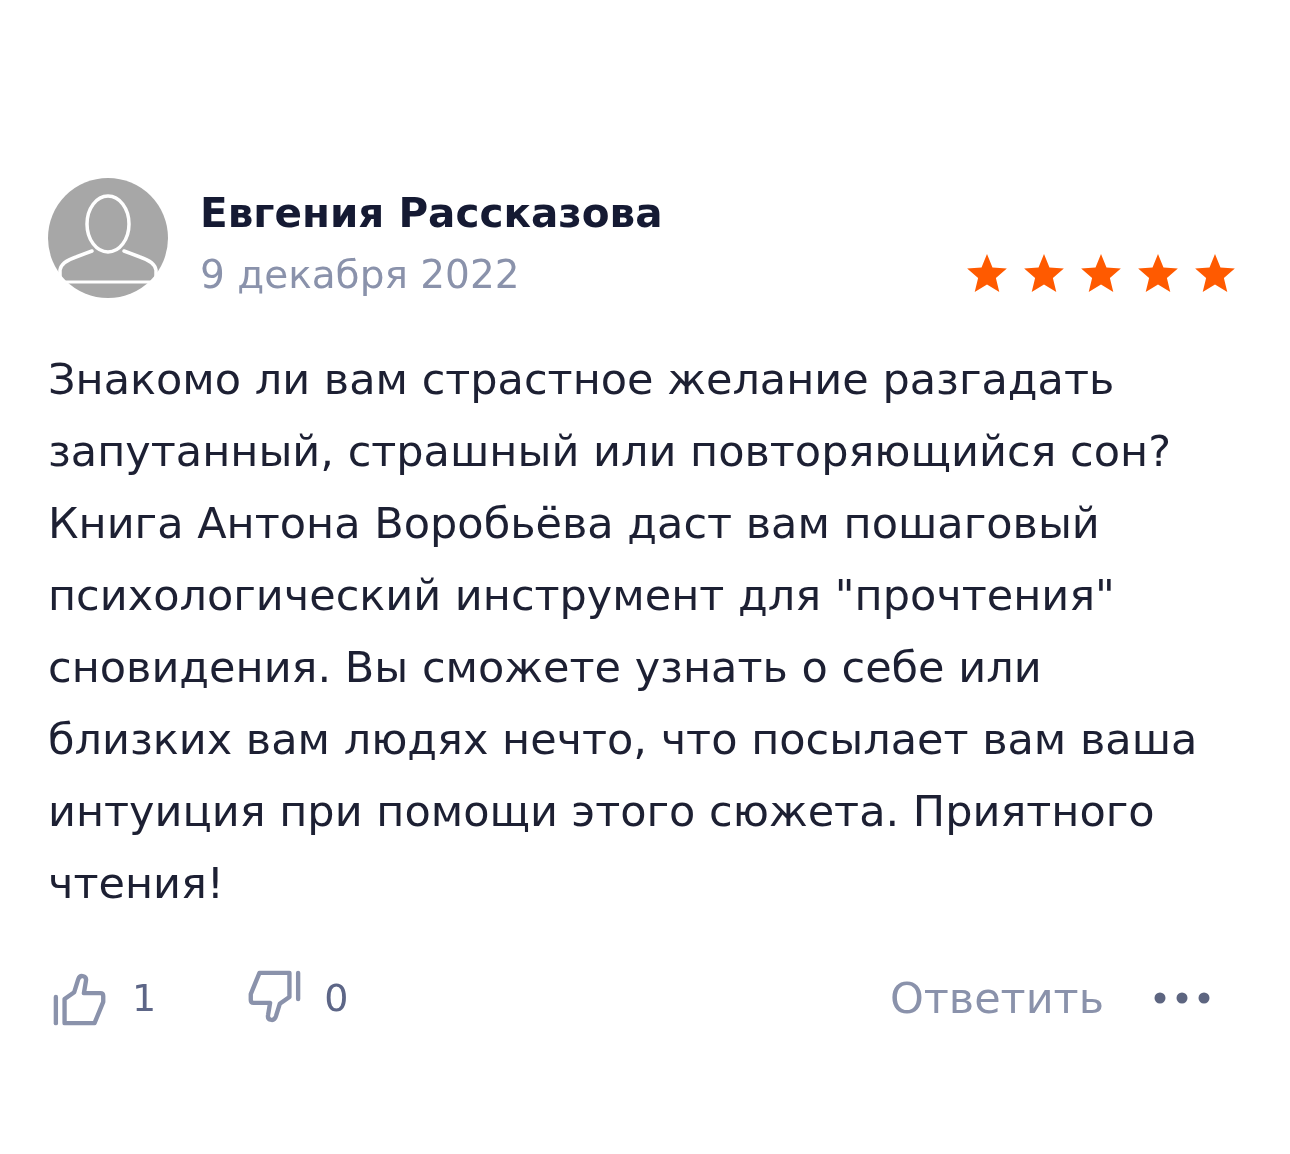 The height and width of the screenshot is (1154, 1290). What do you see at coordinates (1182, 998) in the screenshot?
I see `more-icon` at bounding box center [1182, 998].